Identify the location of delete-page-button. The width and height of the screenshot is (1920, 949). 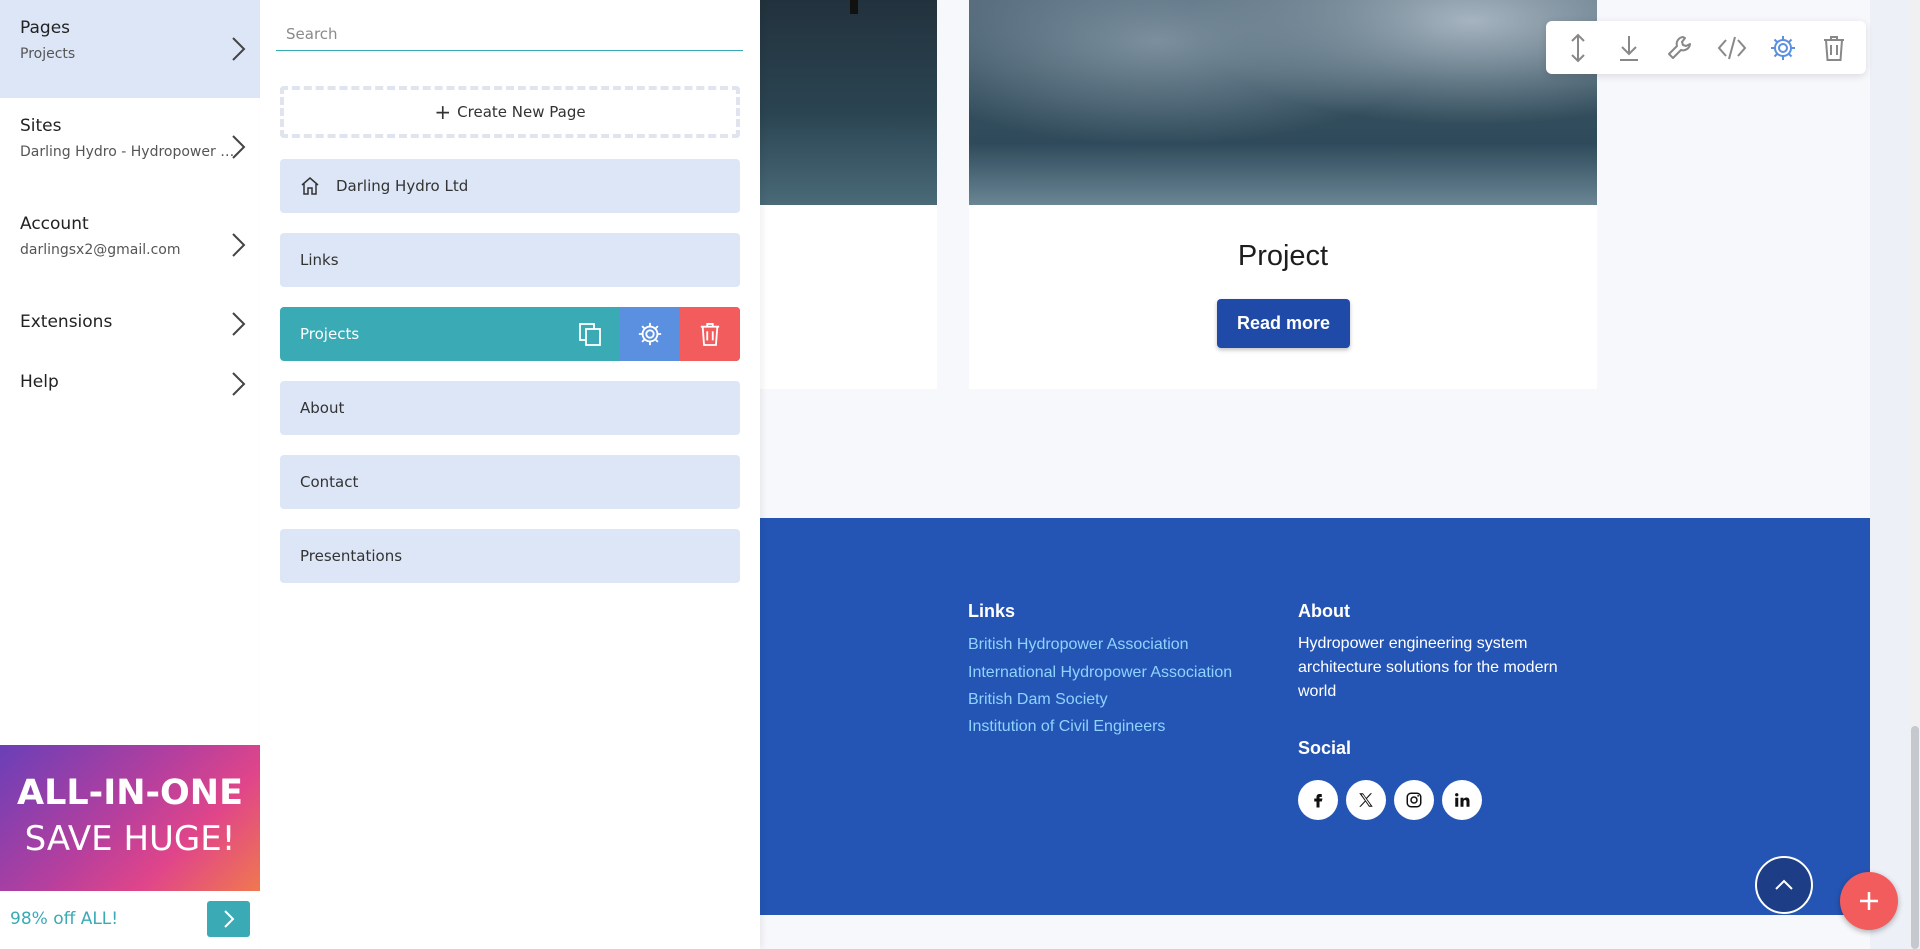
(710, 334).